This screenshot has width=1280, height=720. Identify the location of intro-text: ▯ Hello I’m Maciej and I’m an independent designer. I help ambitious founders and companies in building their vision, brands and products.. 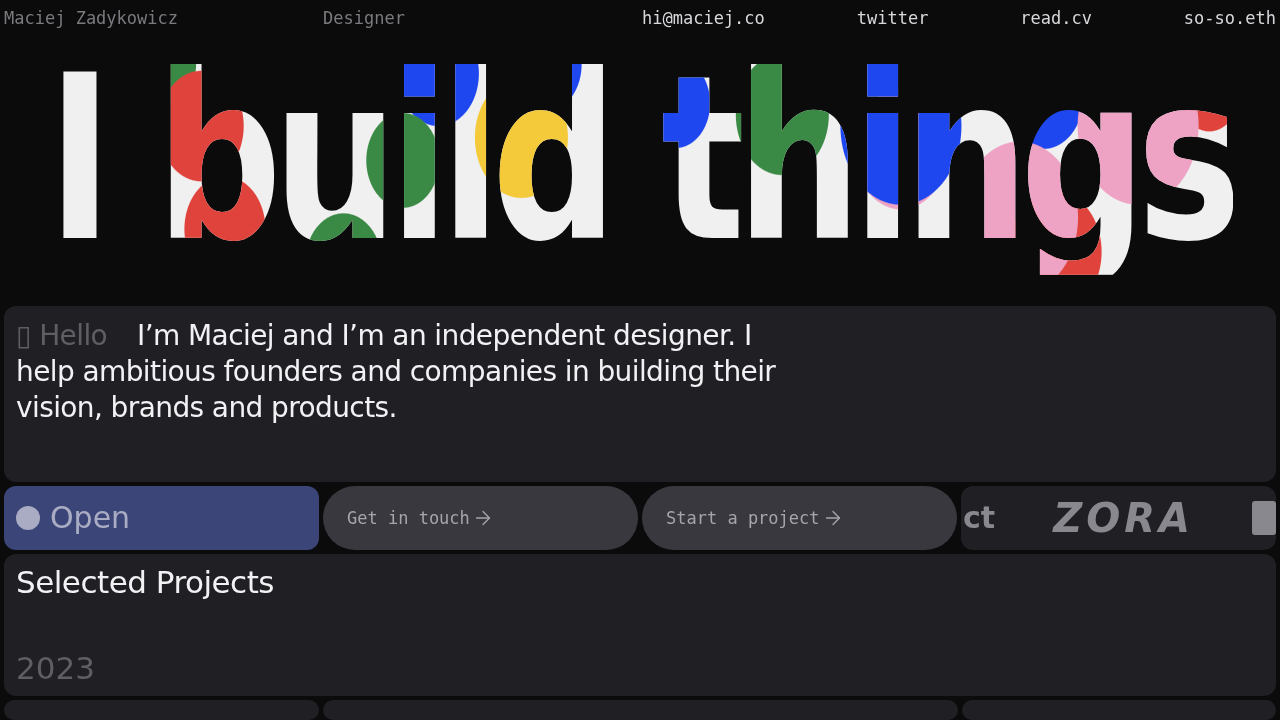
(396, 371).